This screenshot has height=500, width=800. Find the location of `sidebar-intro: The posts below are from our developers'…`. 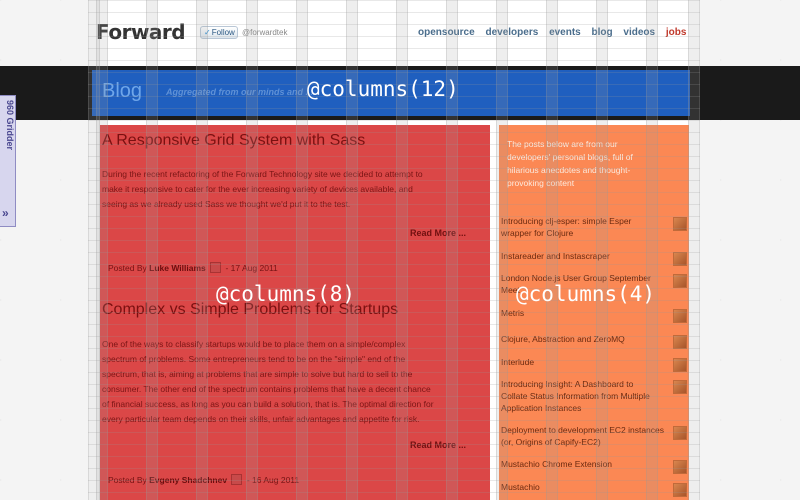

sidebar-intro: The posts below are from our developers'… is located at coordinates (570, 163).